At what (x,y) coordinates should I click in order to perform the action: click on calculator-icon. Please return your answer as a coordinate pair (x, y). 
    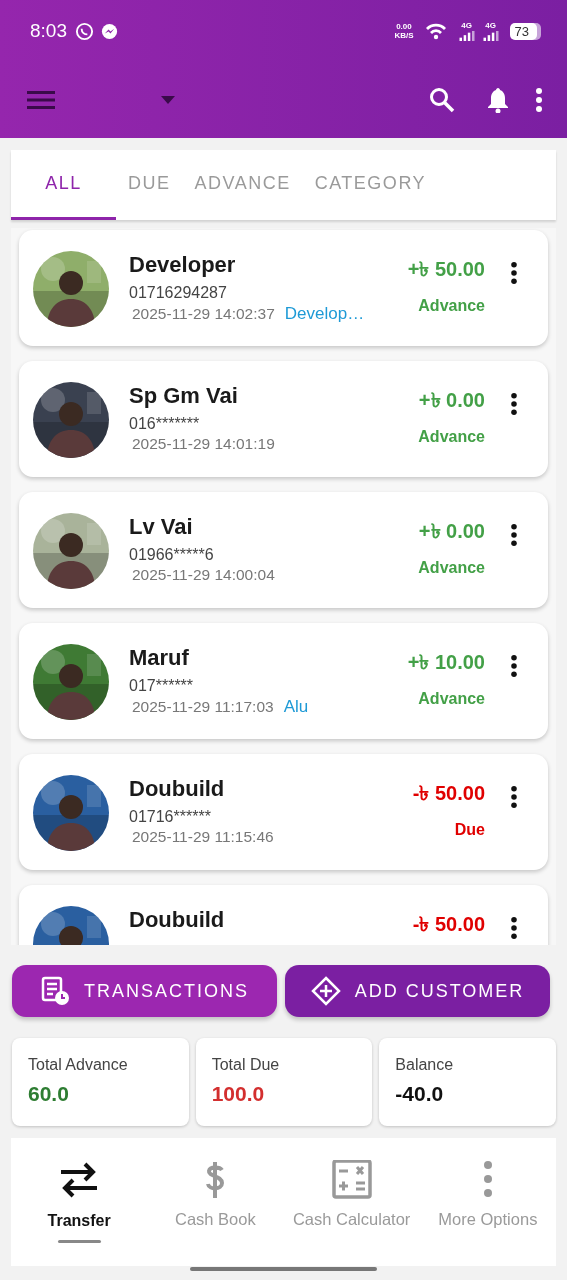
    Looking at the image, I should click on (351, 1180).